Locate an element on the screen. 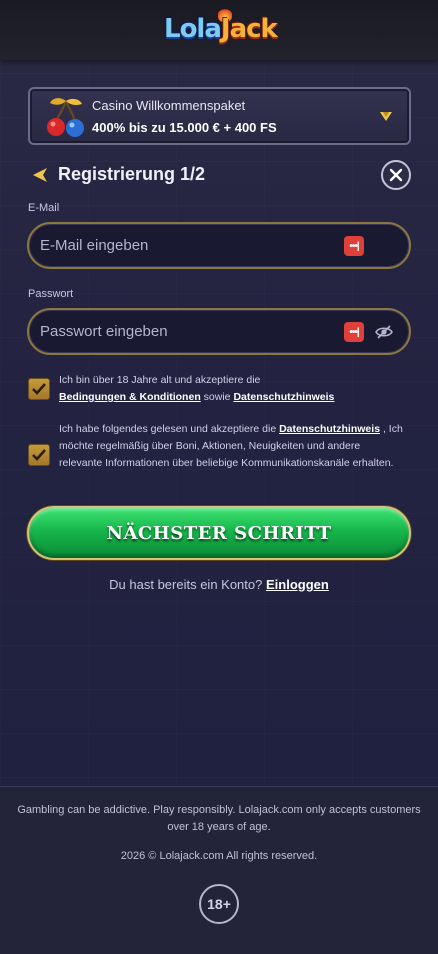 The height and width of the screenshot is (954, 438). password-placeholder: Passwort eingeben is located at coordinates (104, 331).